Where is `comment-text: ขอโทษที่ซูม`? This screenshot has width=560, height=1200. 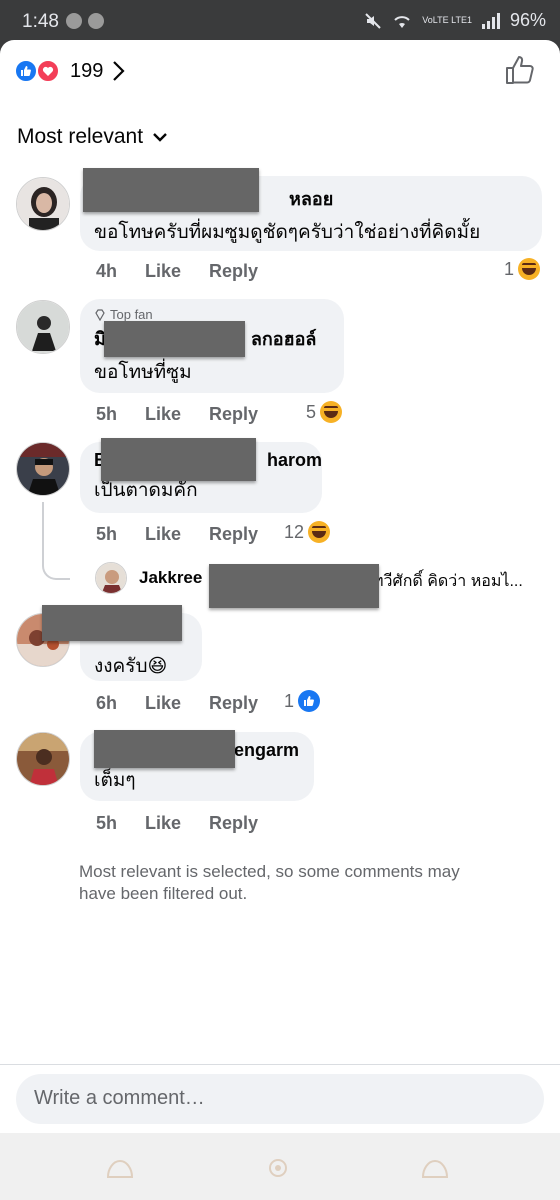 comment-text: ขอโทษที่ซูม is located at coordinates (143, 372).